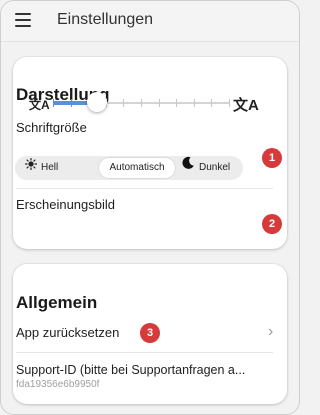 This screenshot has height=415, width=320. I want to click on font-size-slider, so click(141, 103).